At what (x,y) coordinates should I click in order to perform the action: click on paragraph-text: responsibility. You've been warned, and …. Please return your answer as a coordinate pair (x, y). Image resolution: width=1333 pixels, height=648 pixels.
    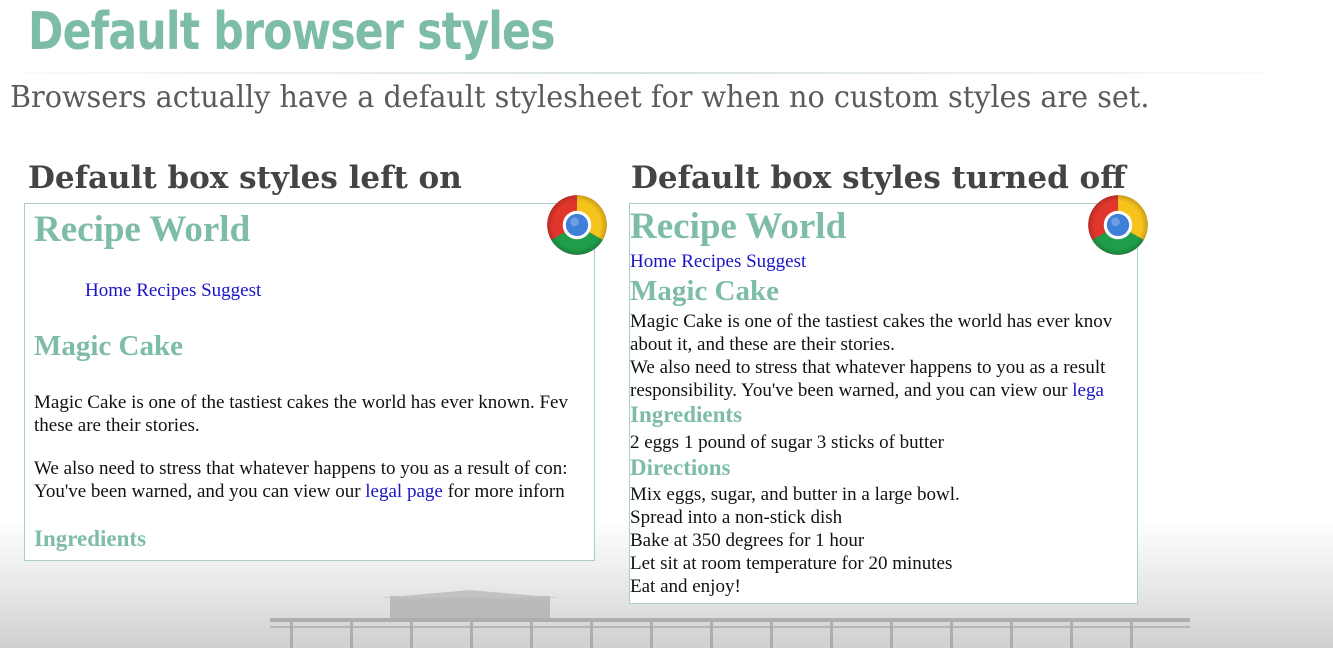
    Looking at the image, I should click on (851, 390).